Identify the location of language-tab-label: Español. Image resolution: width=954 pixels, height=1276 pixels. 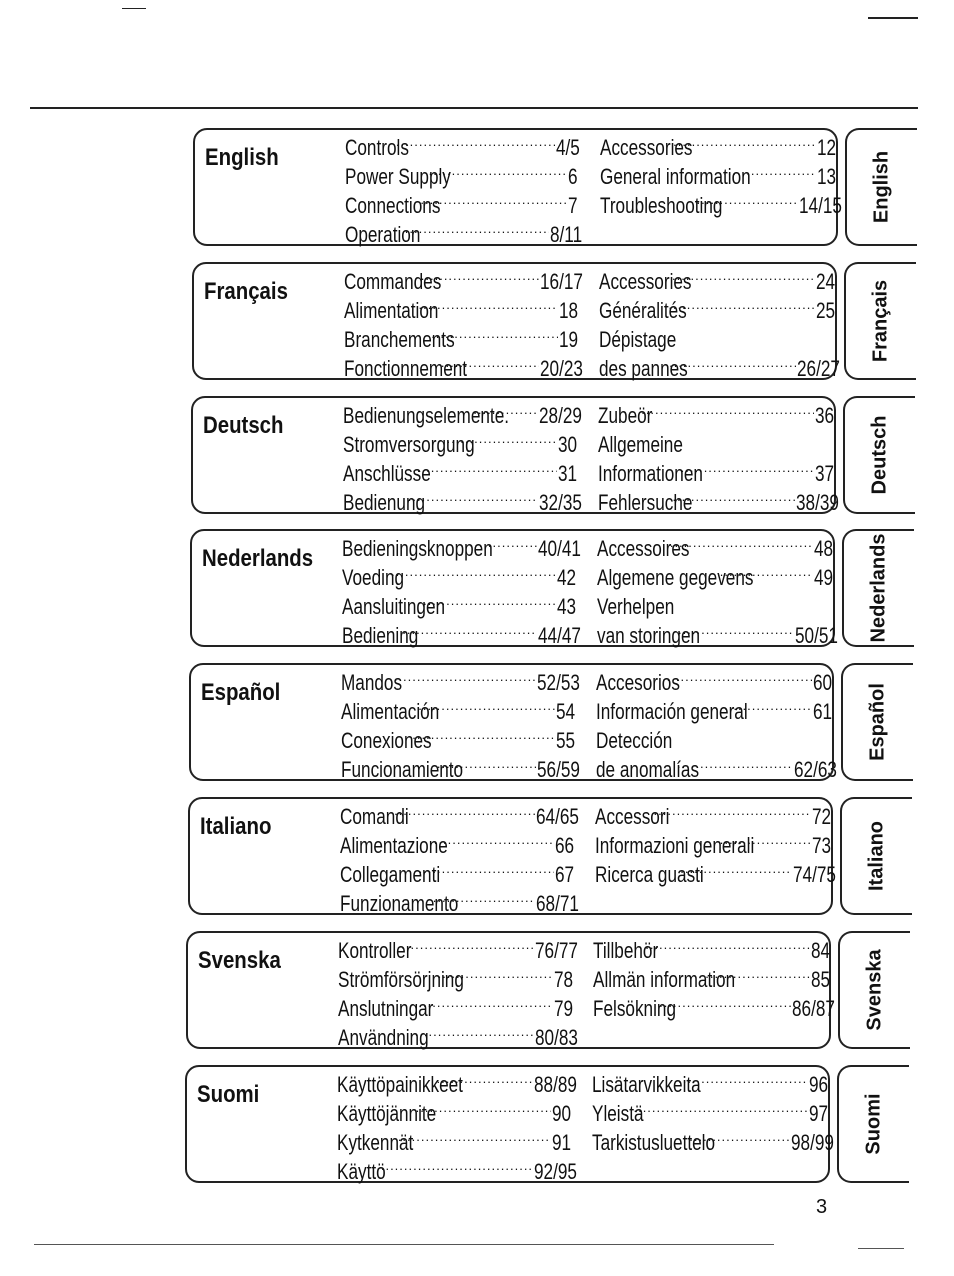
(877, 722).